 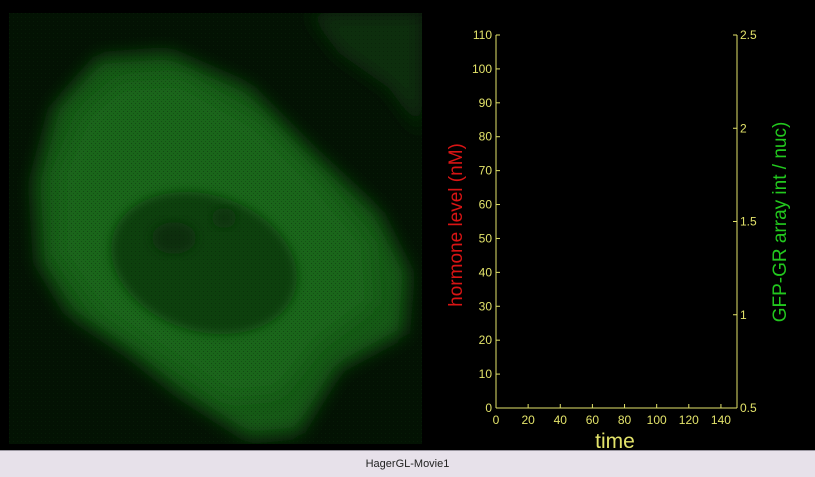 What do you see at coordinates (486, 272) in the screenshot?
I see `left-tick-label: 40` at bounding box center [486, 272].